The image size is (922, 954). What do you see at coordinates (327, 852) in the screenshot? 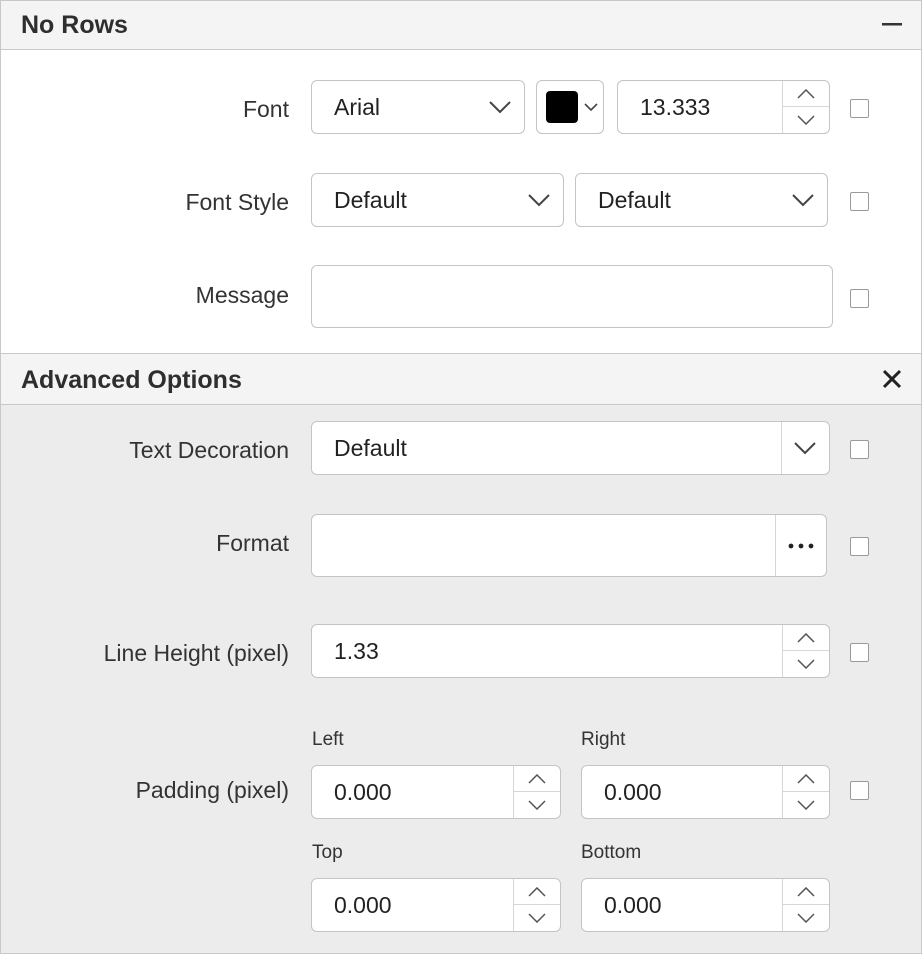
I see `padding-top-label: Top` at bounding box center [327, 852].